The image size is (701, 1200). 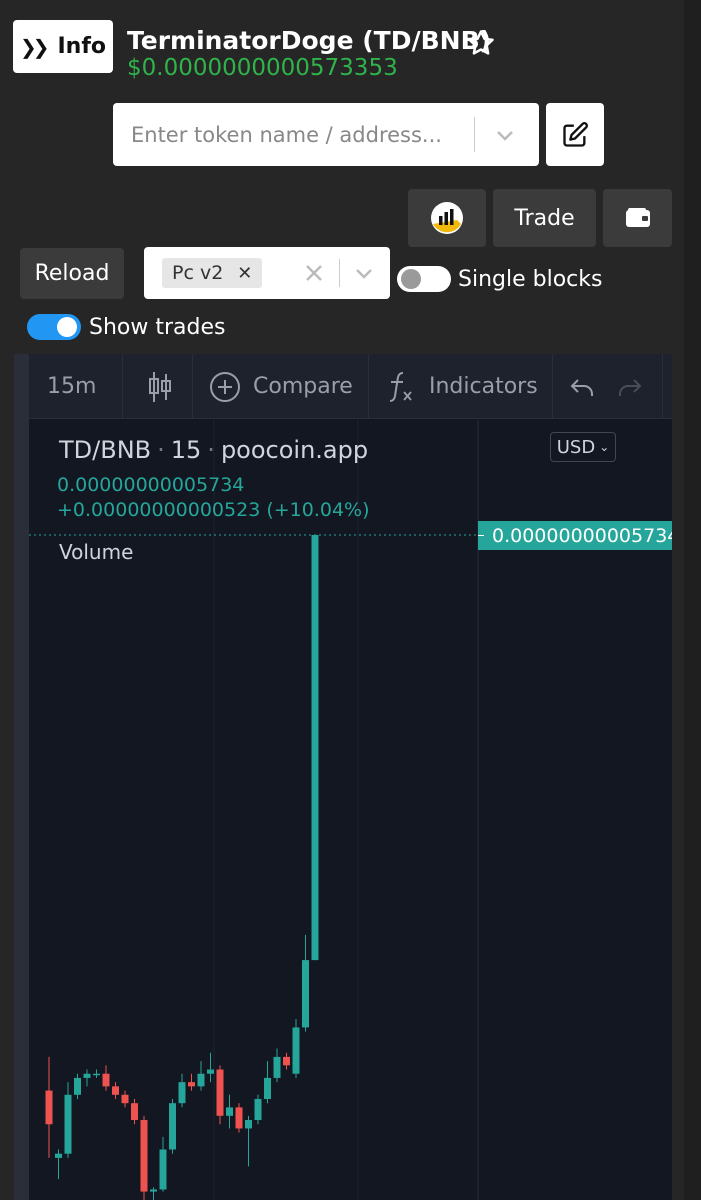 What do you see at coordinates (157, 327) in the screenshot?
I see `show-trades-label: Show trades` at bounding box center [157, 327].